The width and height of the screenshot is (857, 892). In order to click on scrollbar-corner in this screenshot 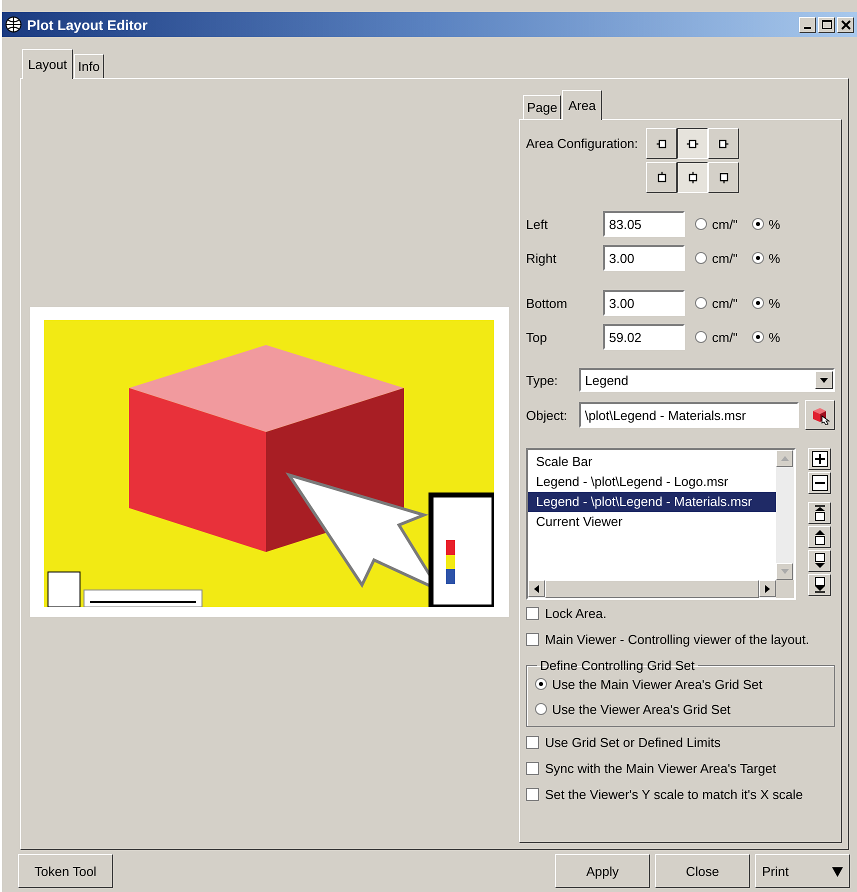, I will do `click(785, 589)`.